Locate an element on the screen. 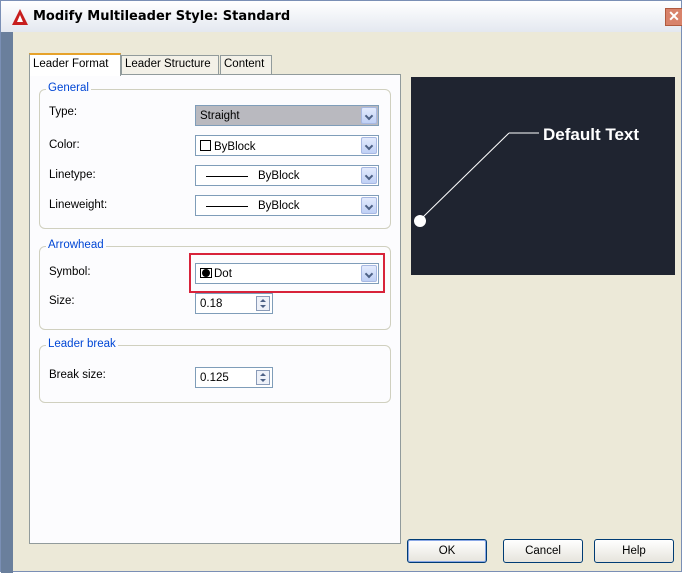 The width and height of the screenshot is (682, 573). lineweight-dropdown: ByBlock is located at coordinates (287, 205).